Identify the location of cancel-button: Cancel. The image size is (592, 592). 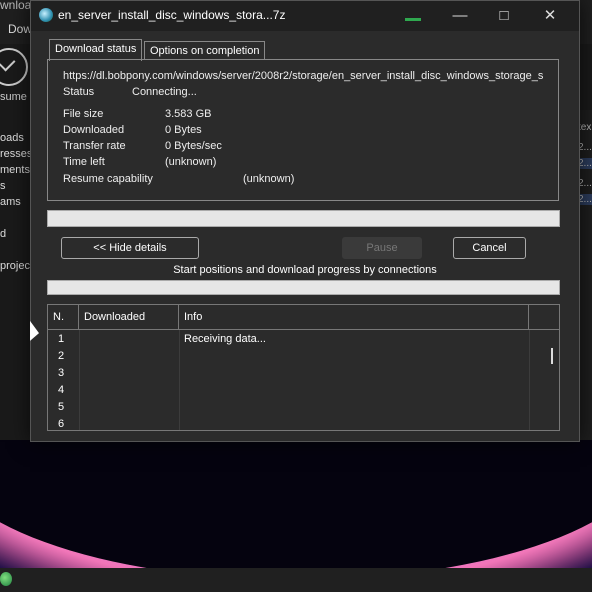
(489, 248).